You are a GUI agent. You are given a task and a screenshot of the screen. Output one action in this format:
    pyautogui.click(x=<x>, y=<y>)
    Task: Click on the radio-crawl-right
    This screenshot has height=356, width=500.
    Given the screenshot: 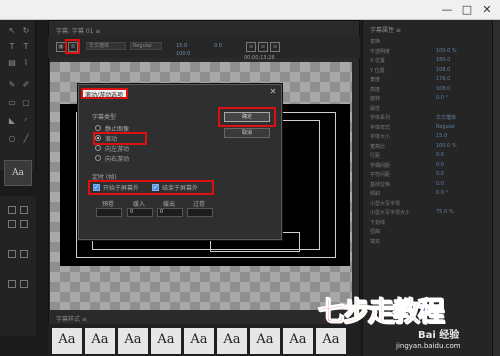 What is the action you would take?
    pyautogui.click(x=98, y=158)
    